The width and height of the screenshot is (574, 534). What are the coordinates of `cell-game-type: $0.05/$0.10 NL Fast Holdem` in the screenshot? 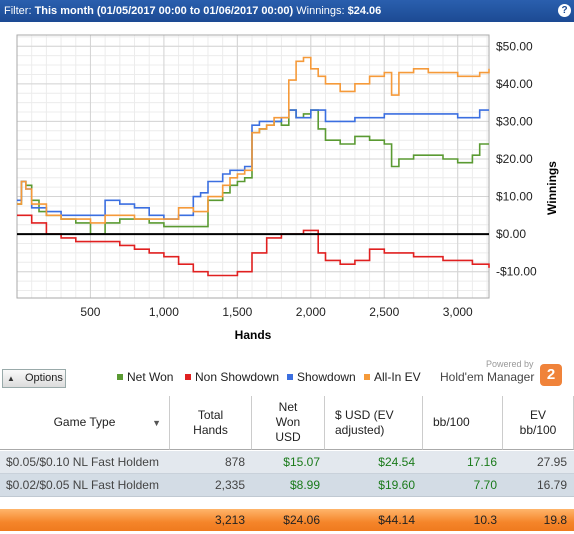 It's located at (82, 462).